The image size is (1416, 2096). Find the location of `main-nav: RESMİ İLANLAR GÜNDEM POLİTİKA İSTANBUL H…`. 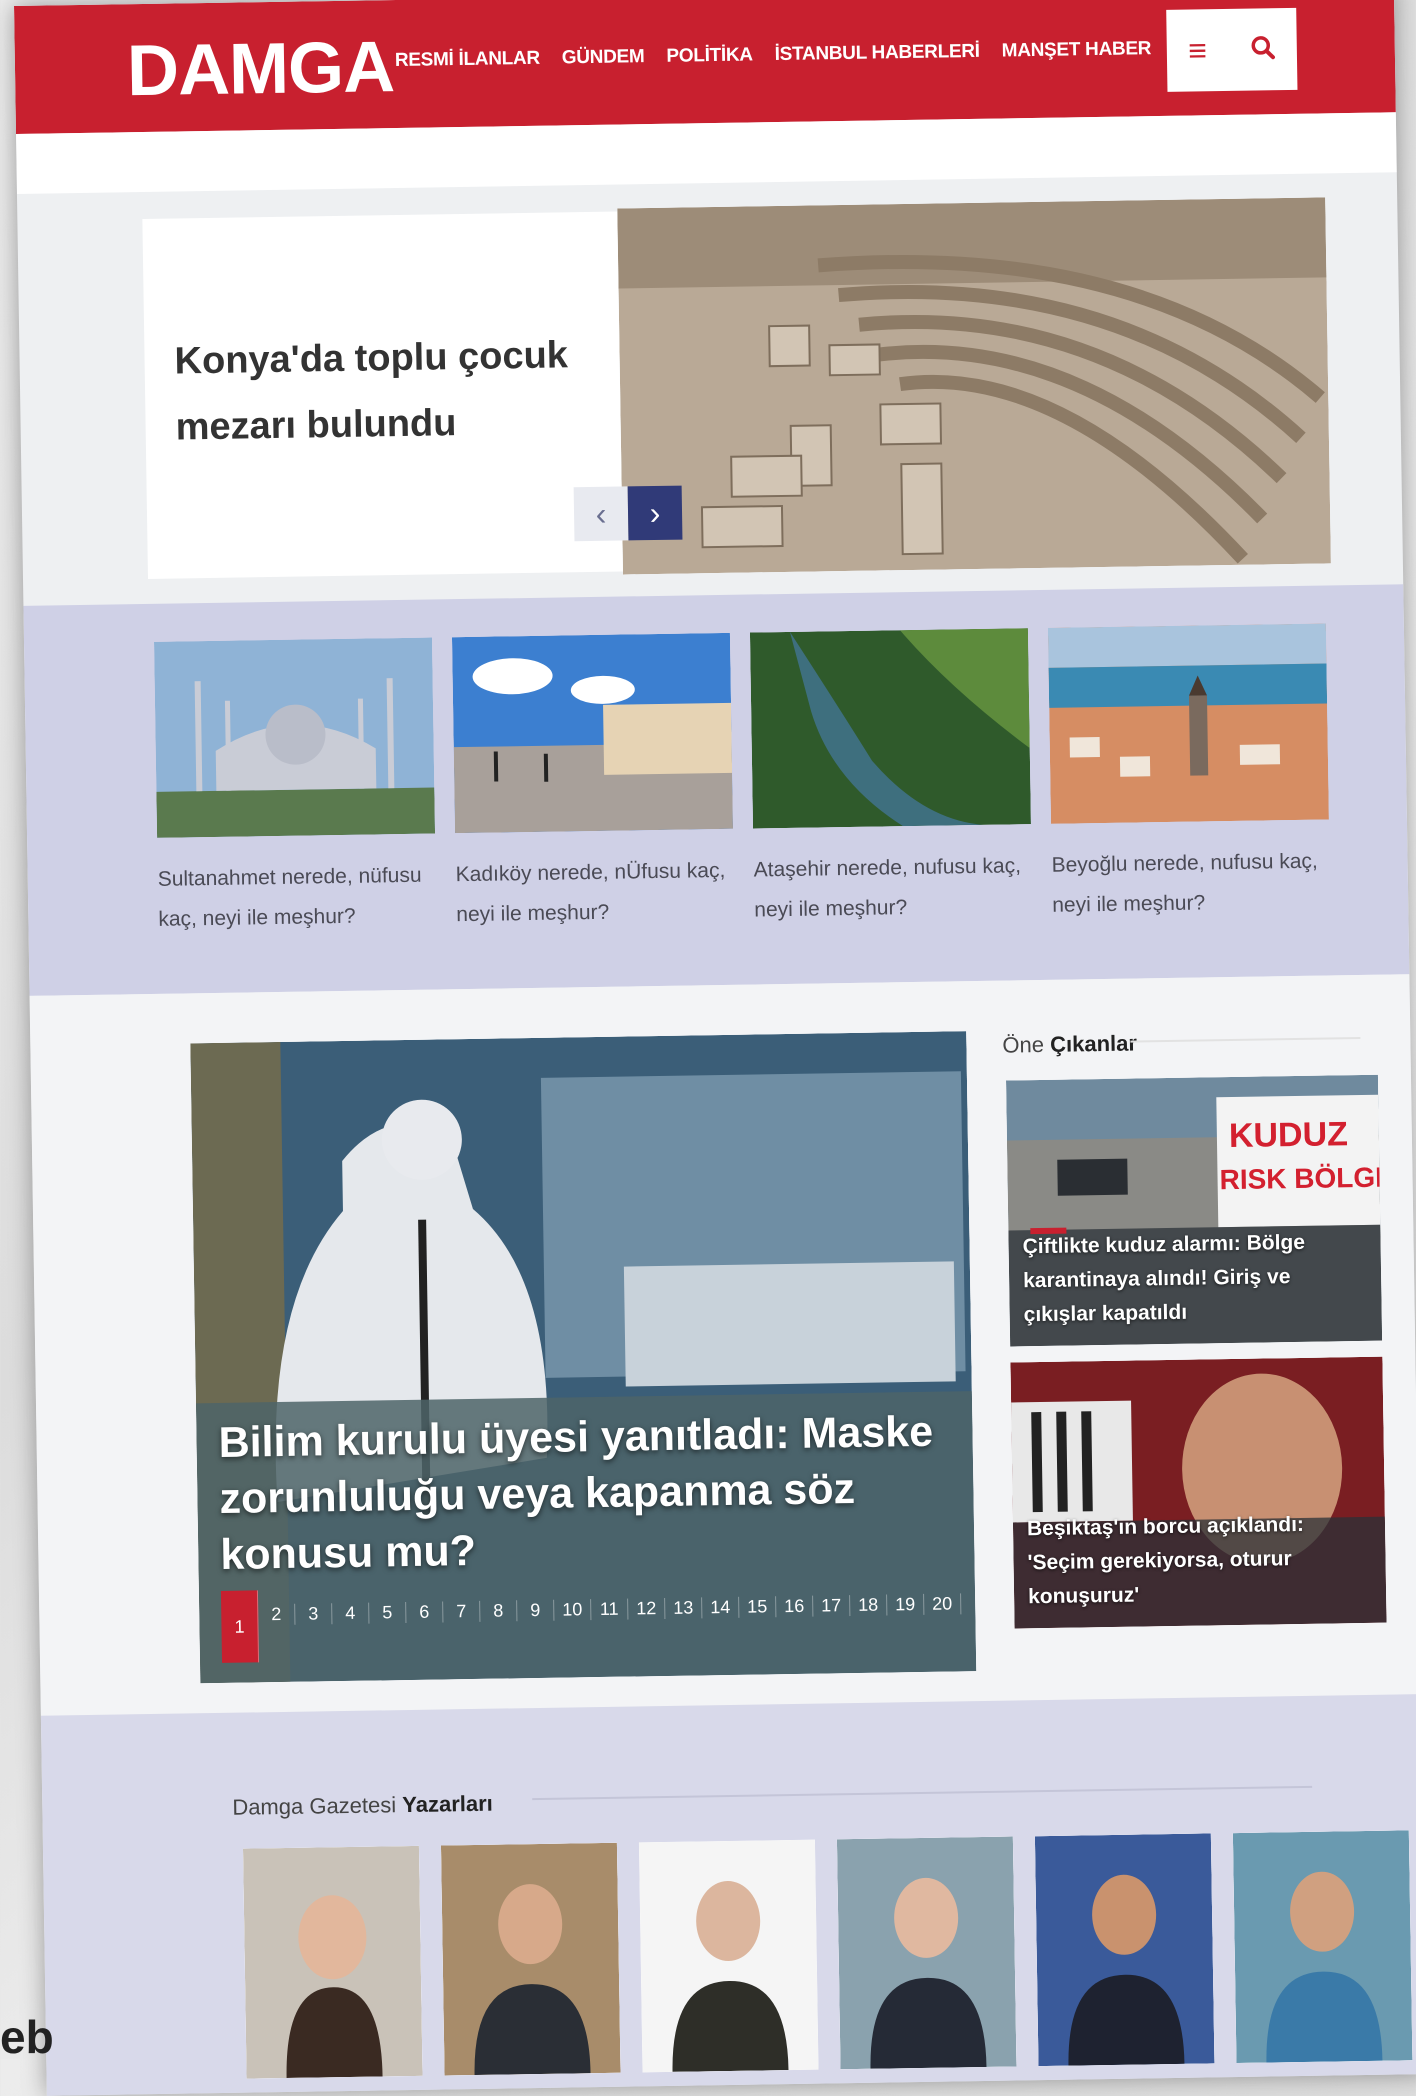

main-nav: RESMİ İLANLAR GÜNDEM POLİTİKA İSTANBUL H… is located at coordinates (773, 55).